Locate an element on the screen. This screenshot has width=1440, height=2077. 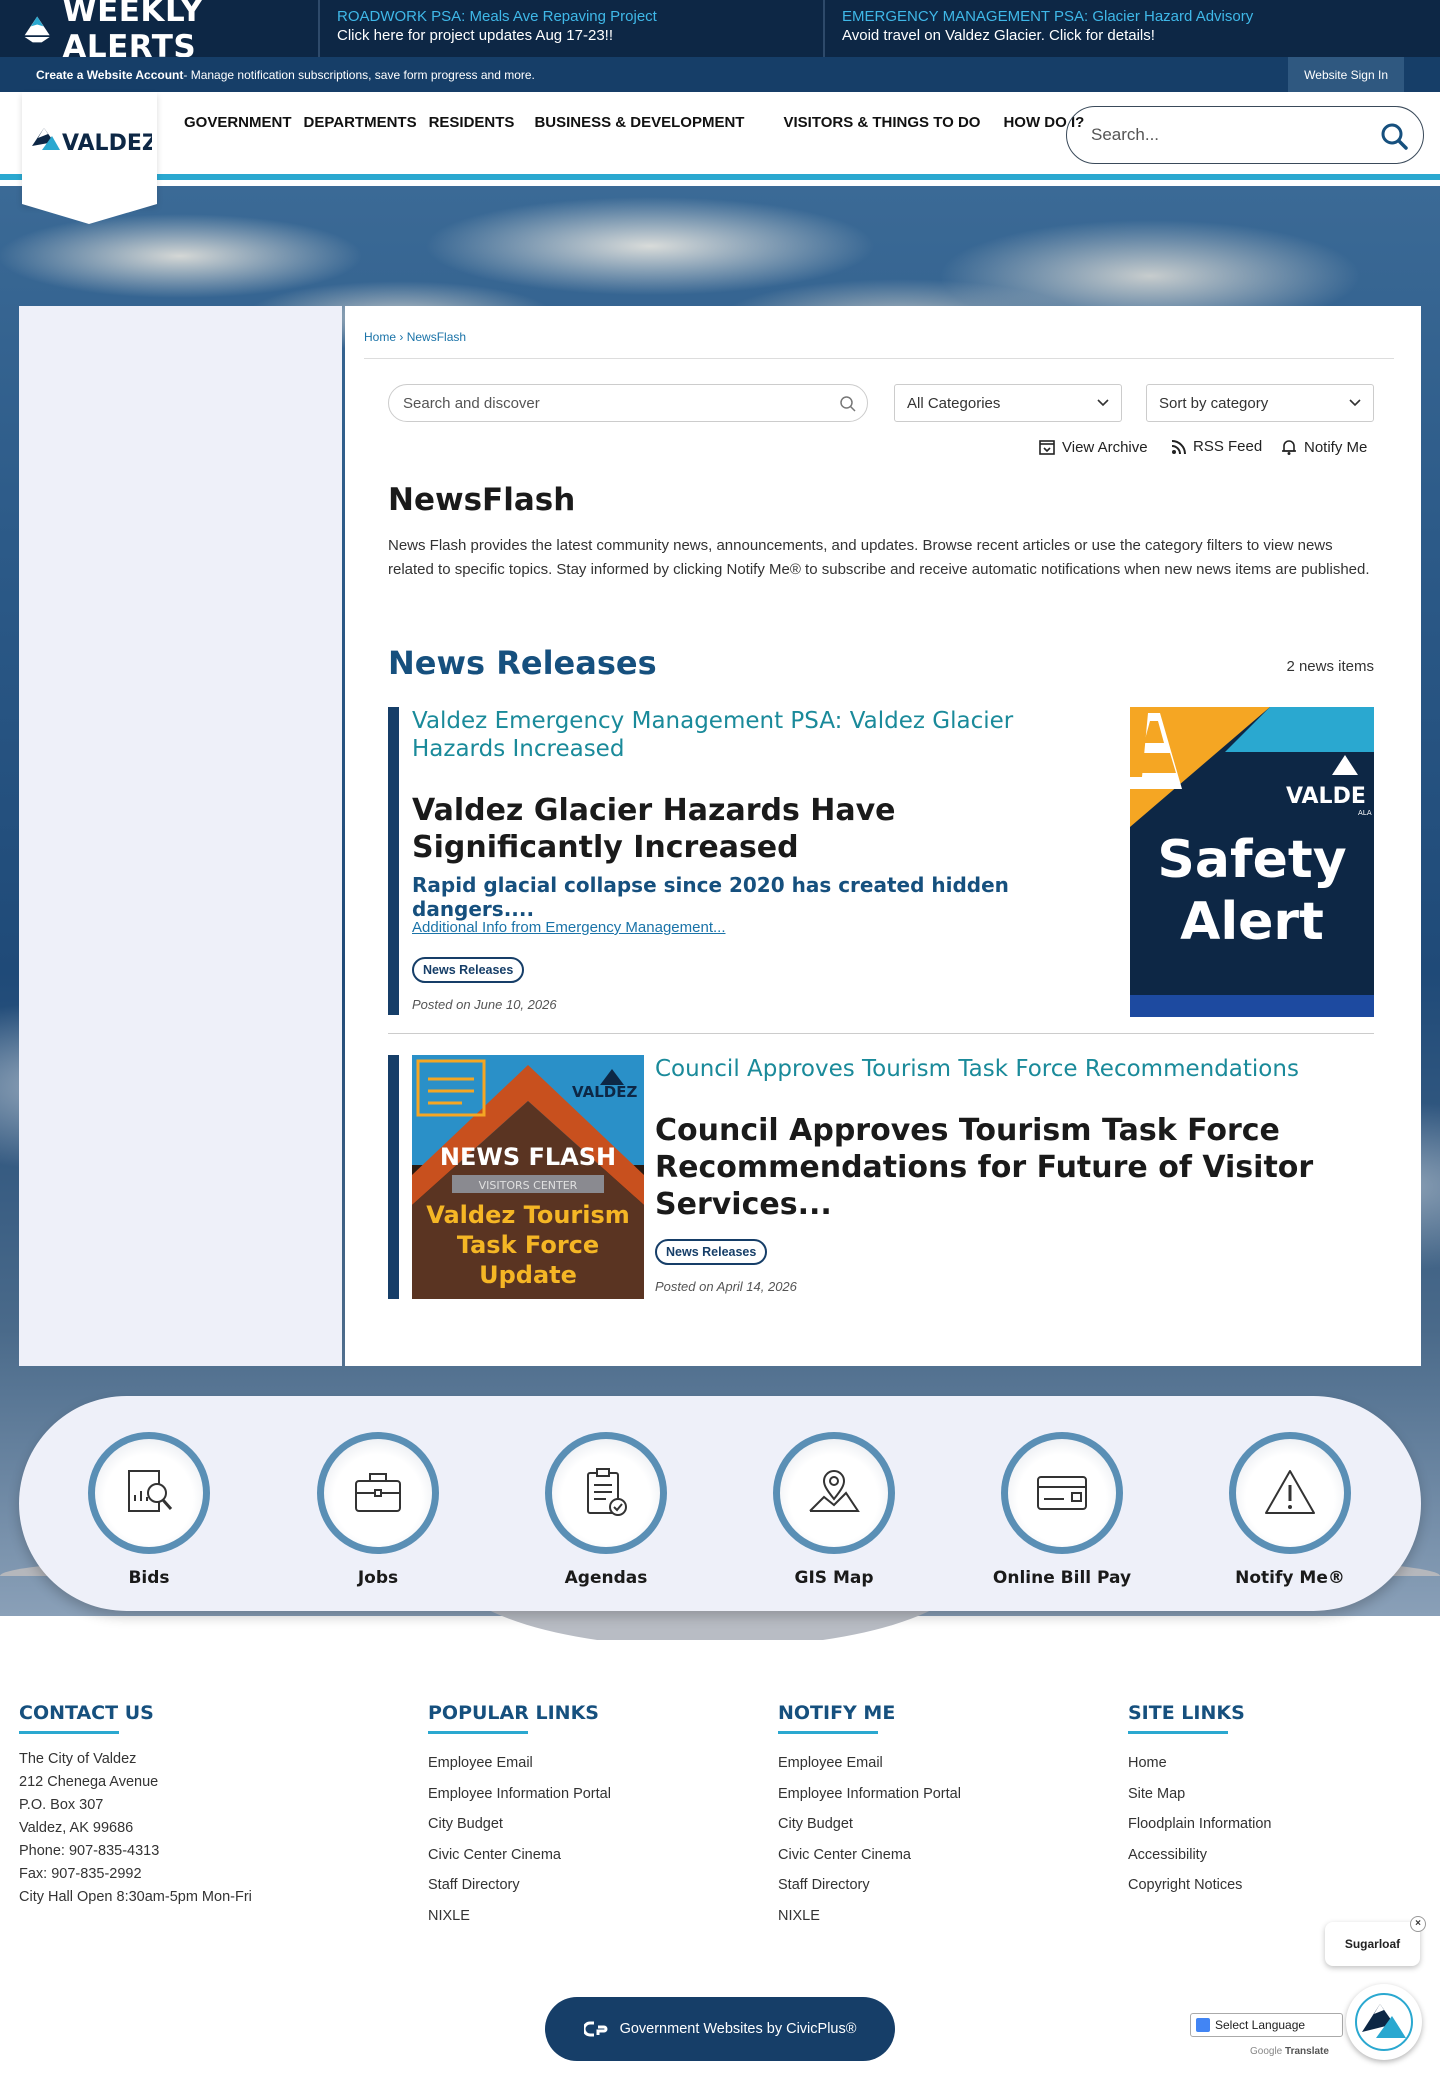
alert-title: ROADWORK PSA: Meals Ave Repaving Project is located at coordinates (571, 17).